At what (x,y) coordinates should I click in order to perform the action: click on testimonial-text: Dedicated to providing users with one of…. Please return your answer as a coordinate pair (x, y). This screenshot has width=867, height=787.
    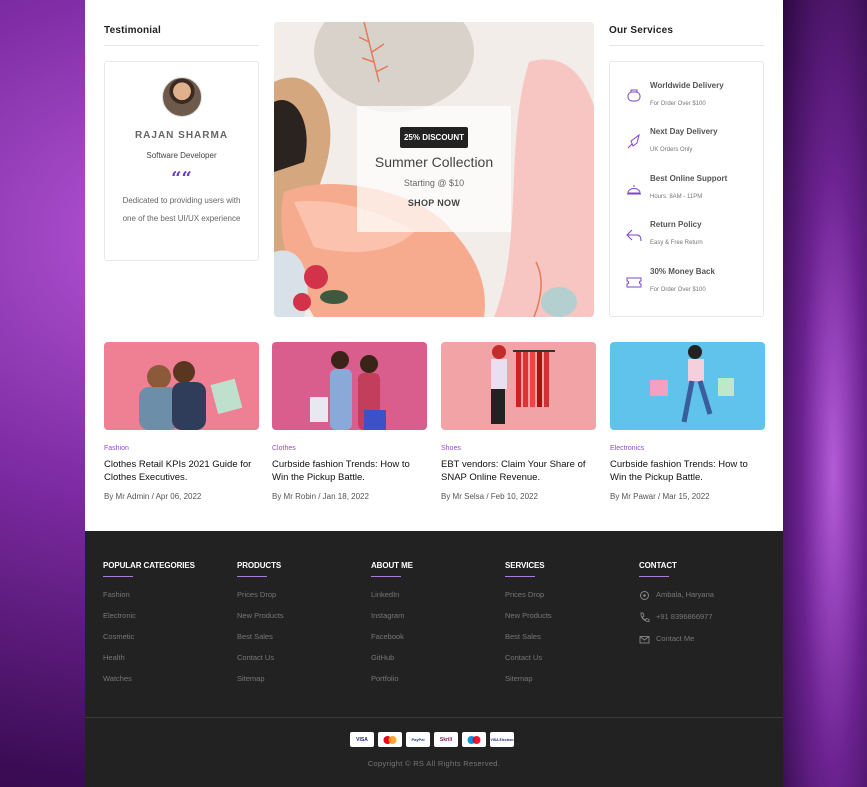
    Looking at the image, I should click on (181, 209).